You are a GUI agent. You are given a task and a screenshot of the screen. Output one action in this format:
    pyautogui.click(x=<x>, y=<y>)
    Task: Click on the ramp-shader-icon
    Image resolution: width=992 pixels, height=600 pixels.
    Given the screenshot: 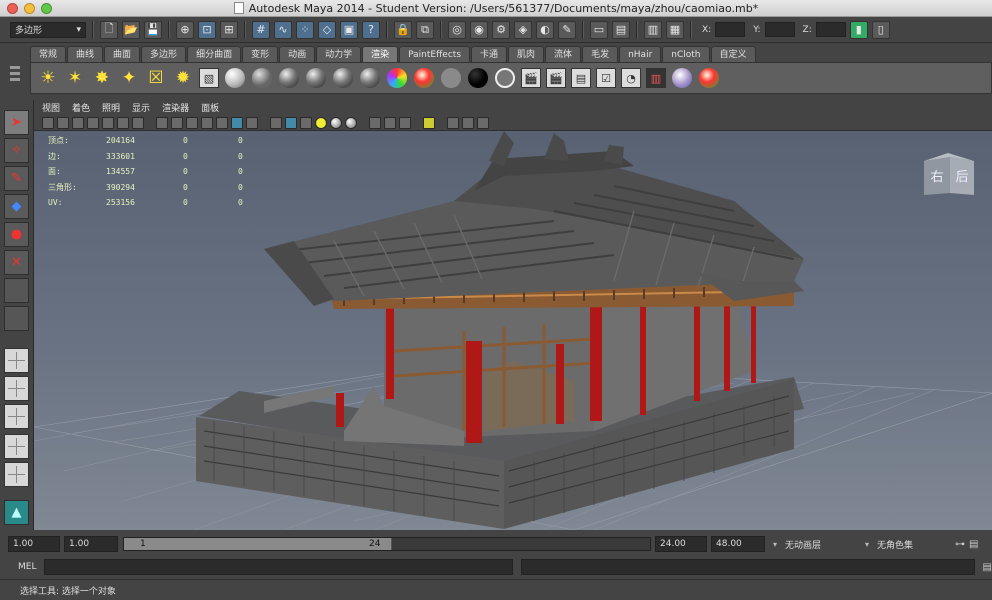 What is the action you would take?
    pyautogui.click(x=397, y=78)
    